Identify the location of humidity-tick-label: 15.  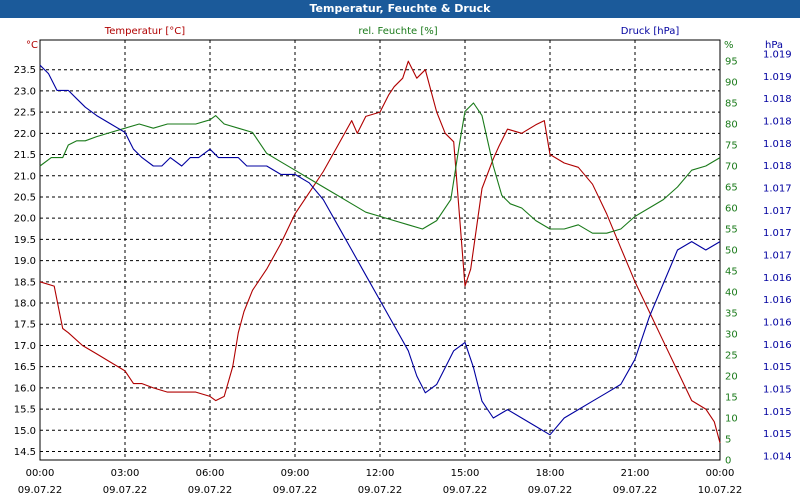
(731, 398).